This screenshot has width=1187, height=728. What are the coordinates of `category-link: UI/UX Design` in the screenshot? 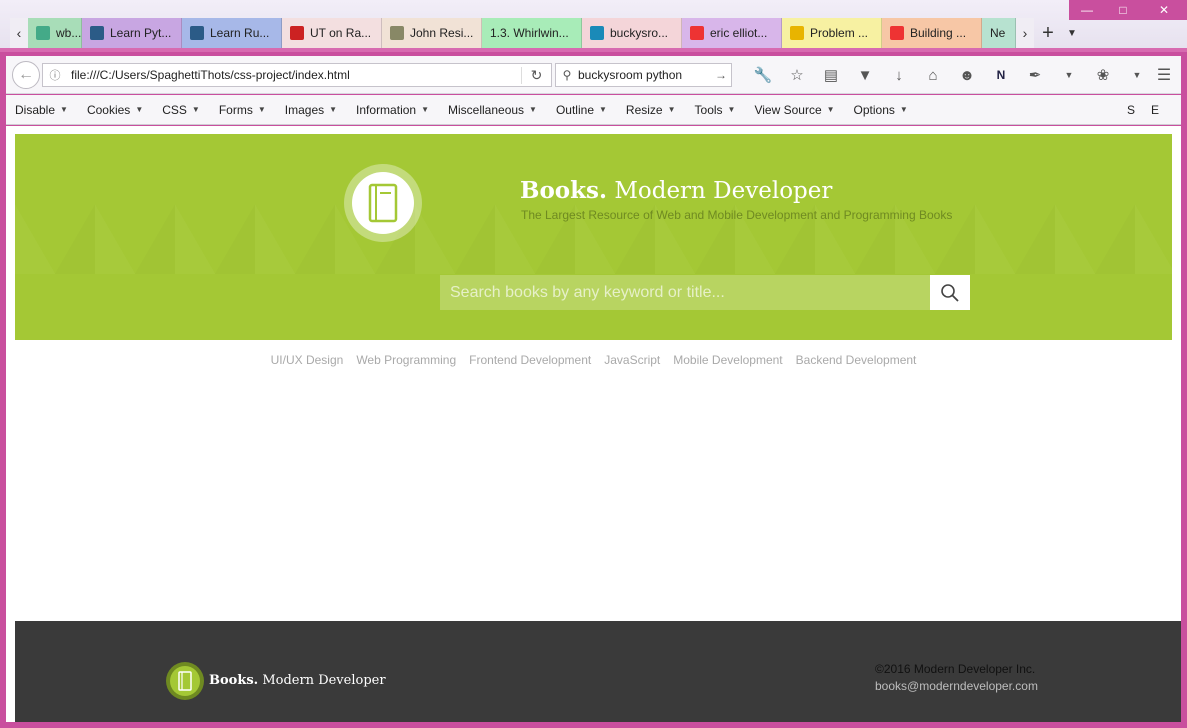 It's located at (307, 360).